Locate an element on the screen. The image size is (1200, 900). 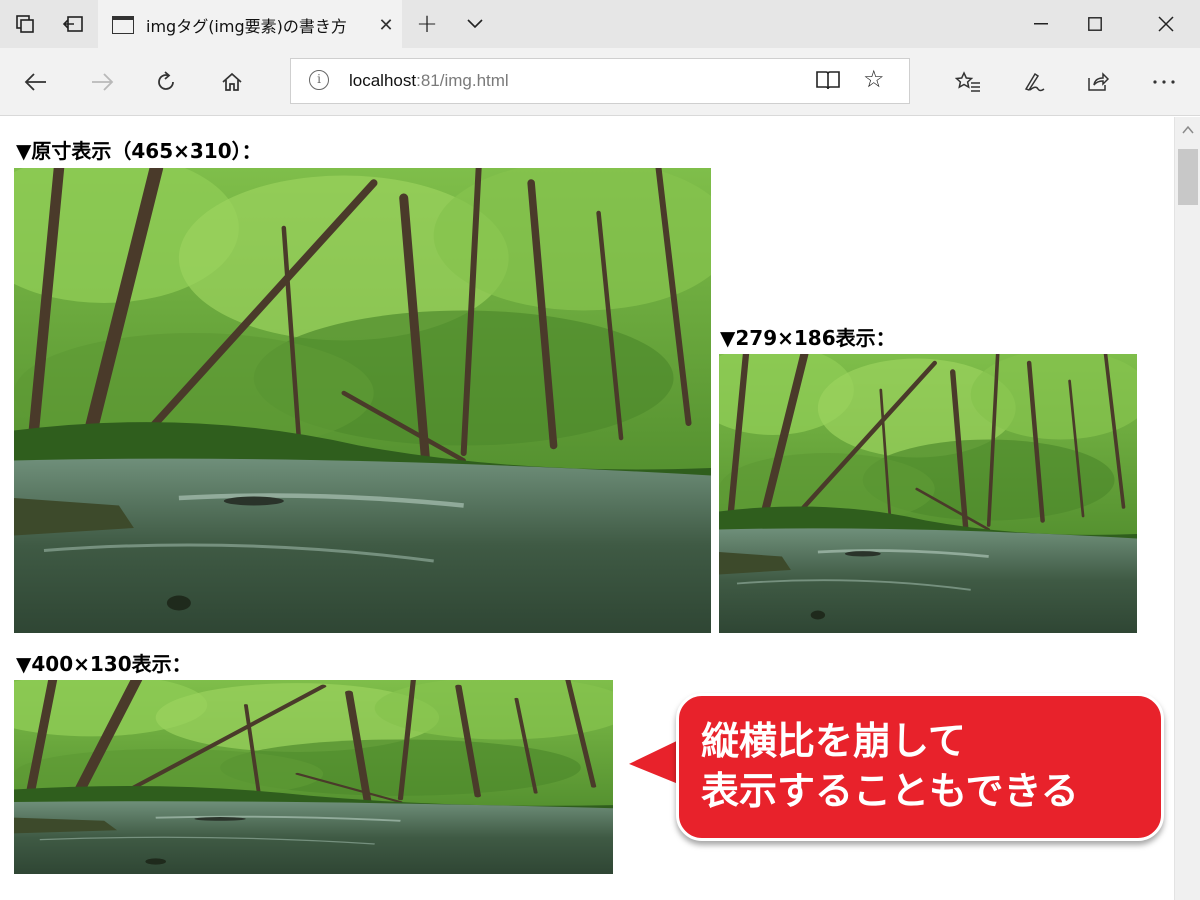
star-icon: ☆ is located at coordinates (874, 79).